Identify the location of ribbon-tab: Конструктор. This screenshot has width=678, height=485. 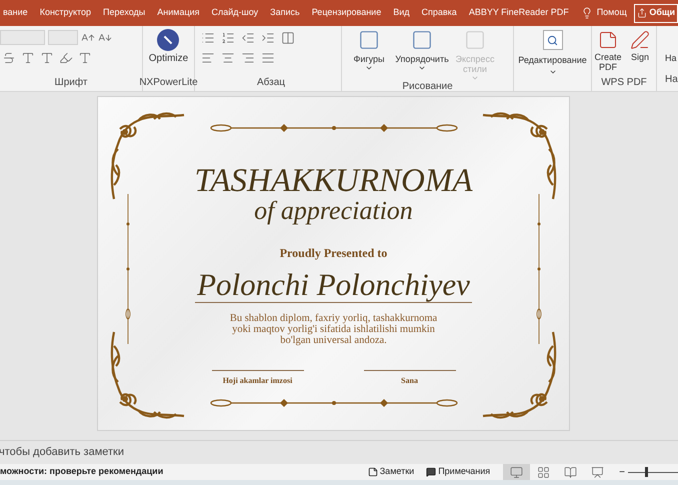
(66, 13).